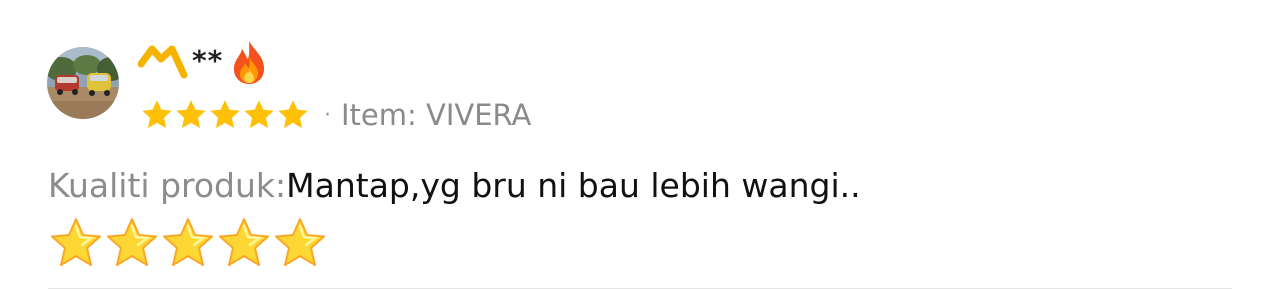 Image resolution: width=1280 pixels, height=290 pixels. I want to click on review-meta: · Item: VIVERA, so click(335, 115).